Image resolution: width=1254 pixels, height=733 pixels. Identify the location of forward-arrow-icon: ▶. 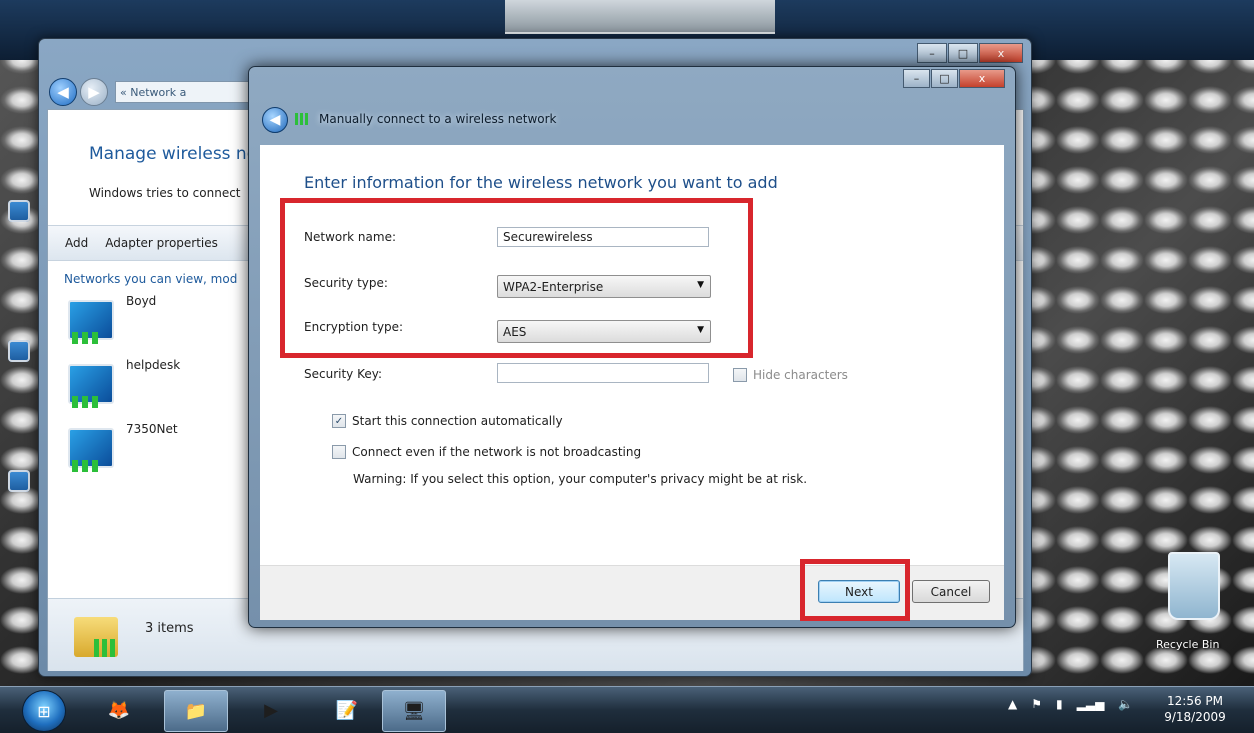
(94, 92).